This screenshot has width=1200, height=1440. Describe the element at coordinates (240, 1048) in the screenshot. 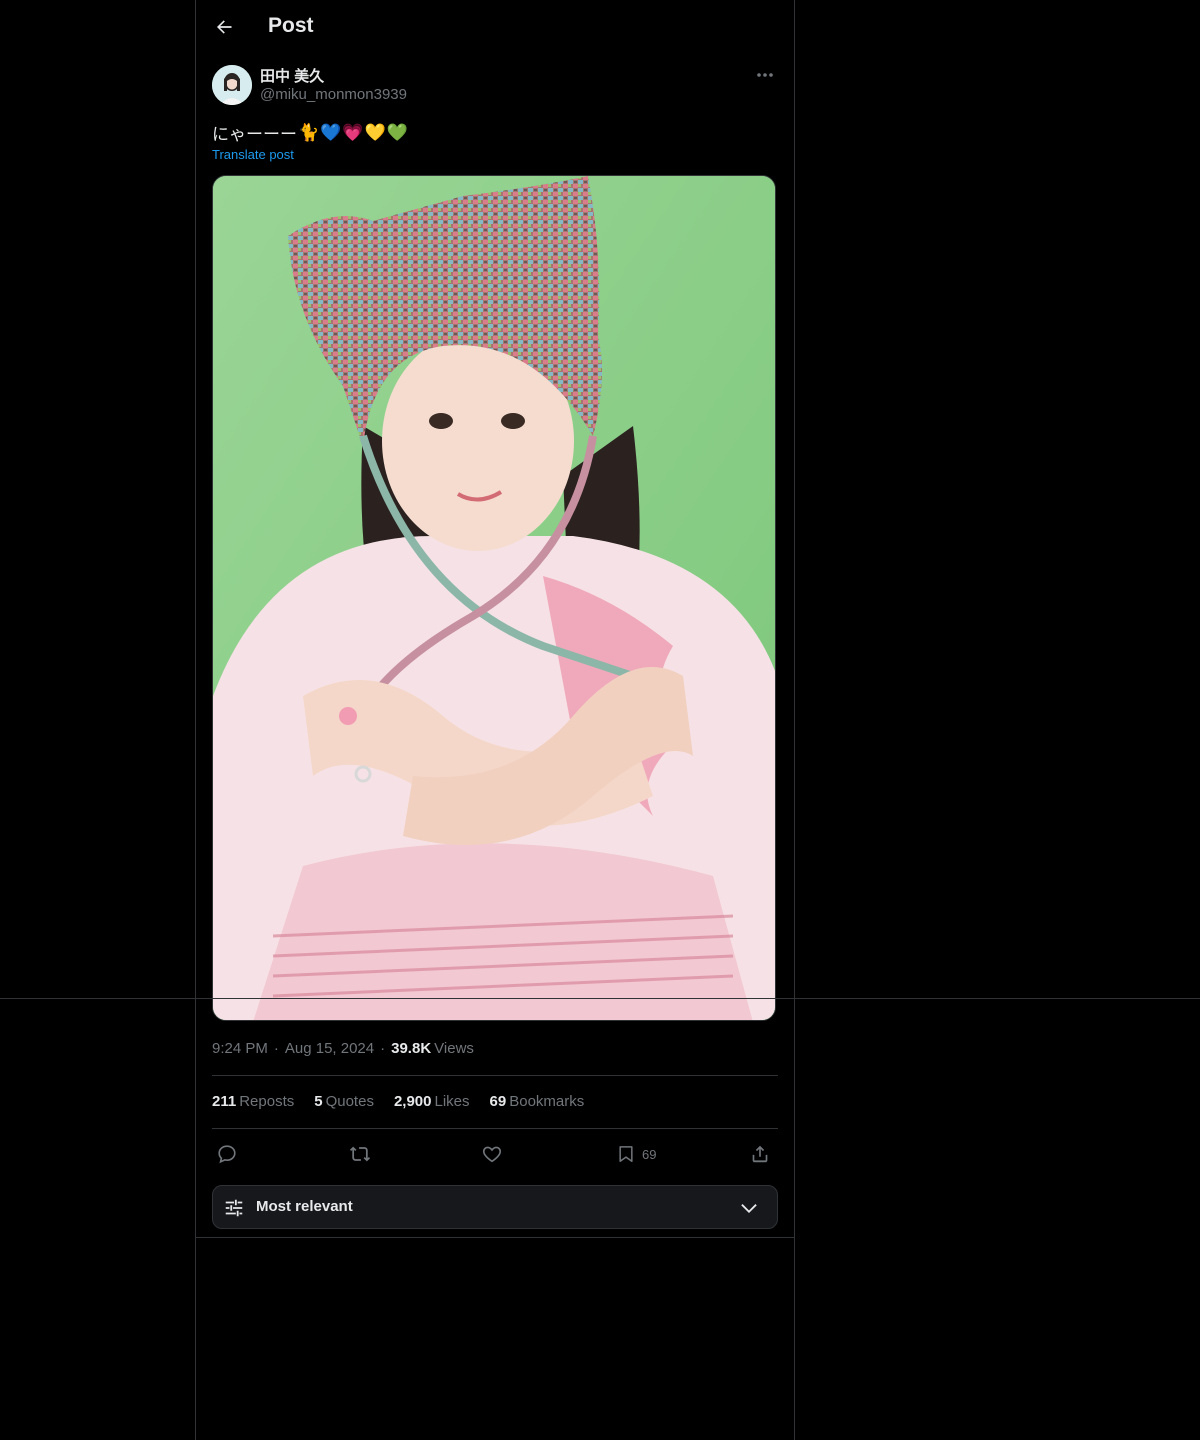

I see `post-time: 9:24 PM` at that location.